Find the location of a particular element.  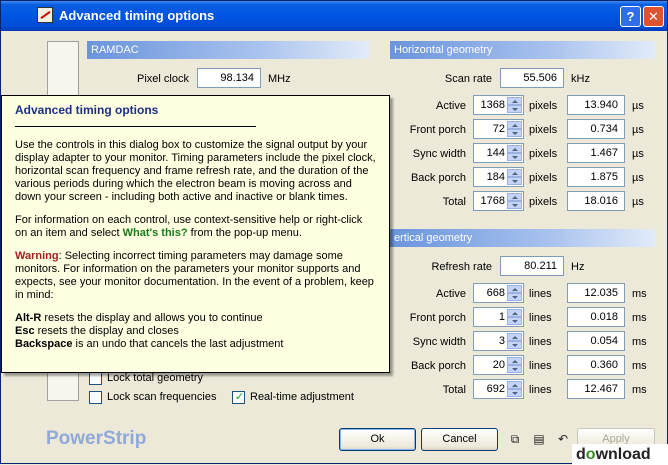

horizontal-row-spinbox: 72 is located at coordinates (498, 129).